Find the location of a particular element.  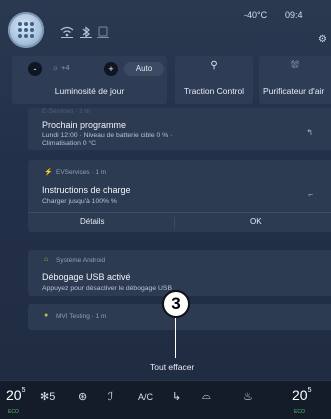

notification-text: Appuyez pour désactiver le débogage USB is located at coordinates (107, 288).